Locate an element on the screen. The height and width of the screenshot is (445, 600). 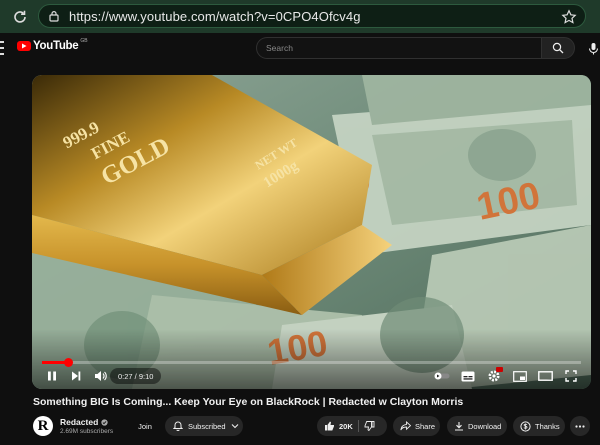
channel-avatar: R is located at coordinates (43, 426).